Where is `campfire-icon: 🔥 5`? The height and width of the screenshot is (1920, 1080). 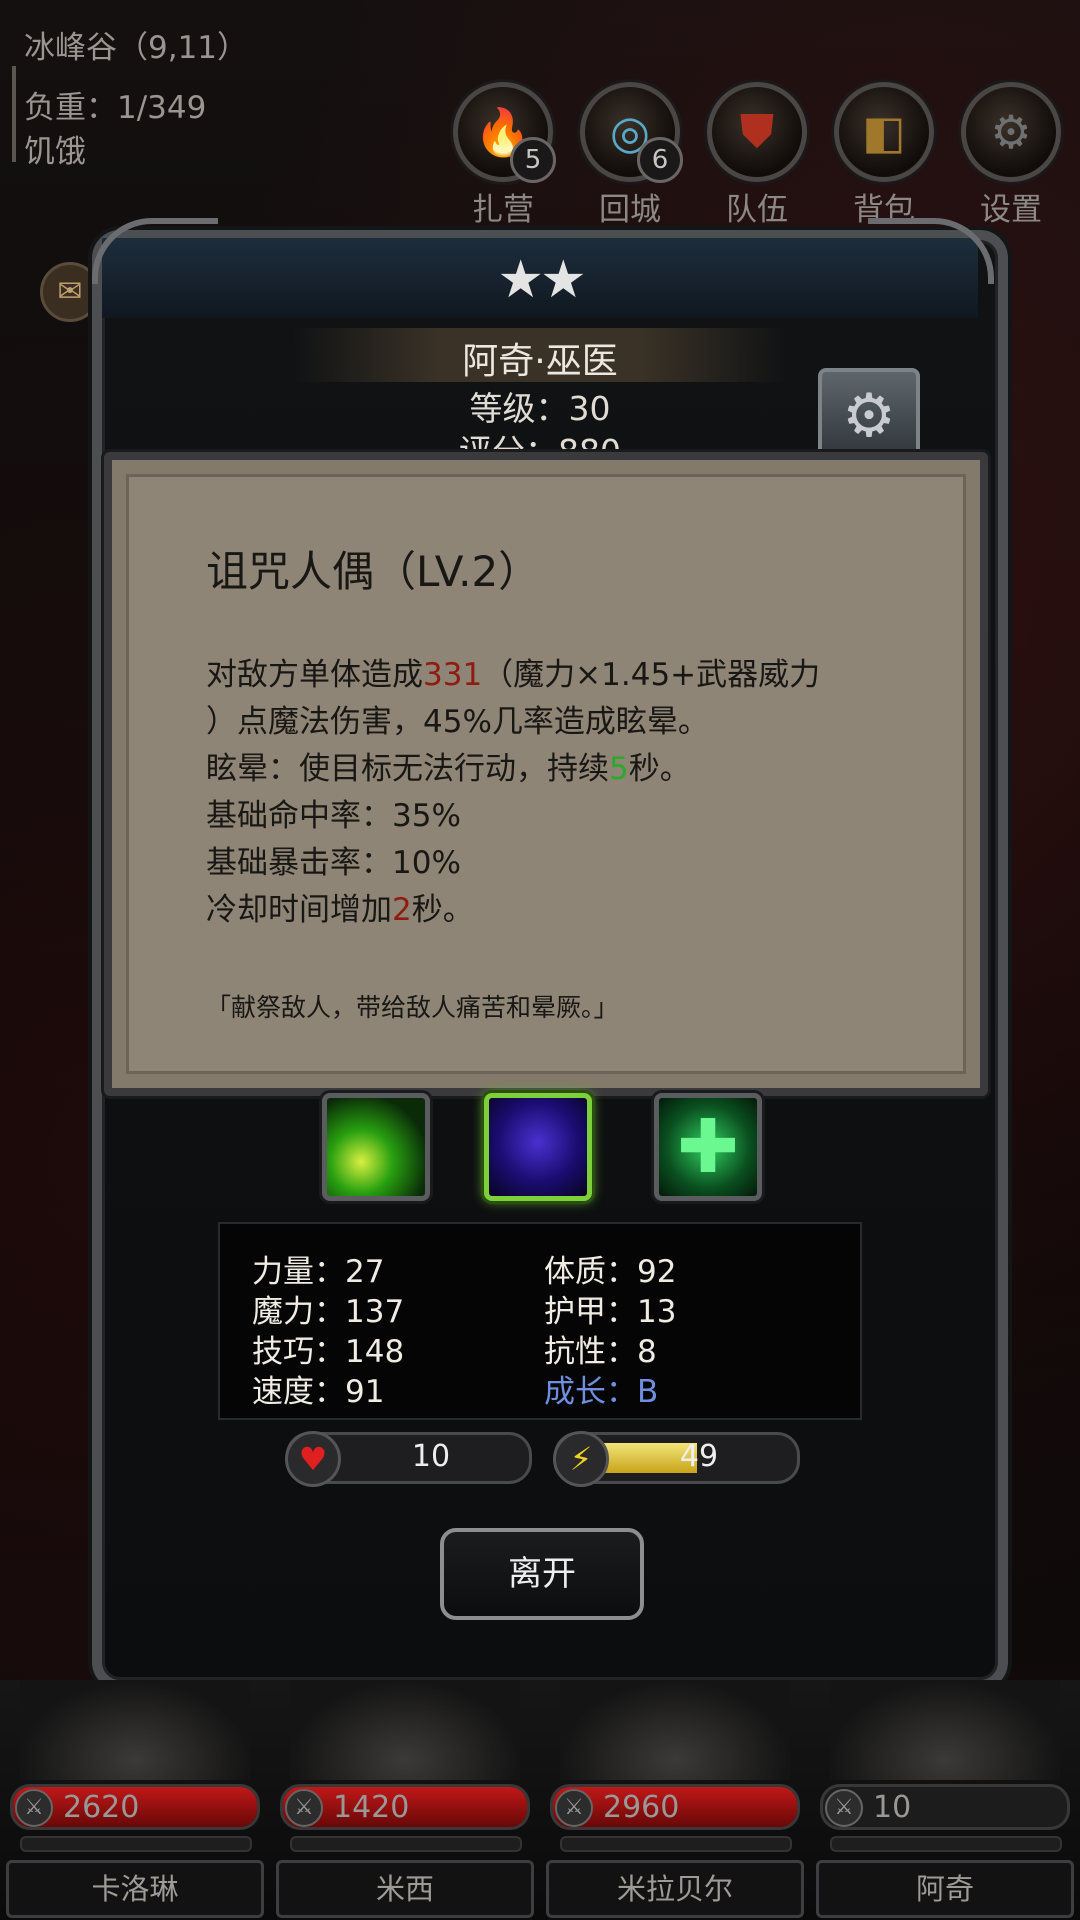 campfire-icon: 🔥 5 is located at coordinates (504, 132).